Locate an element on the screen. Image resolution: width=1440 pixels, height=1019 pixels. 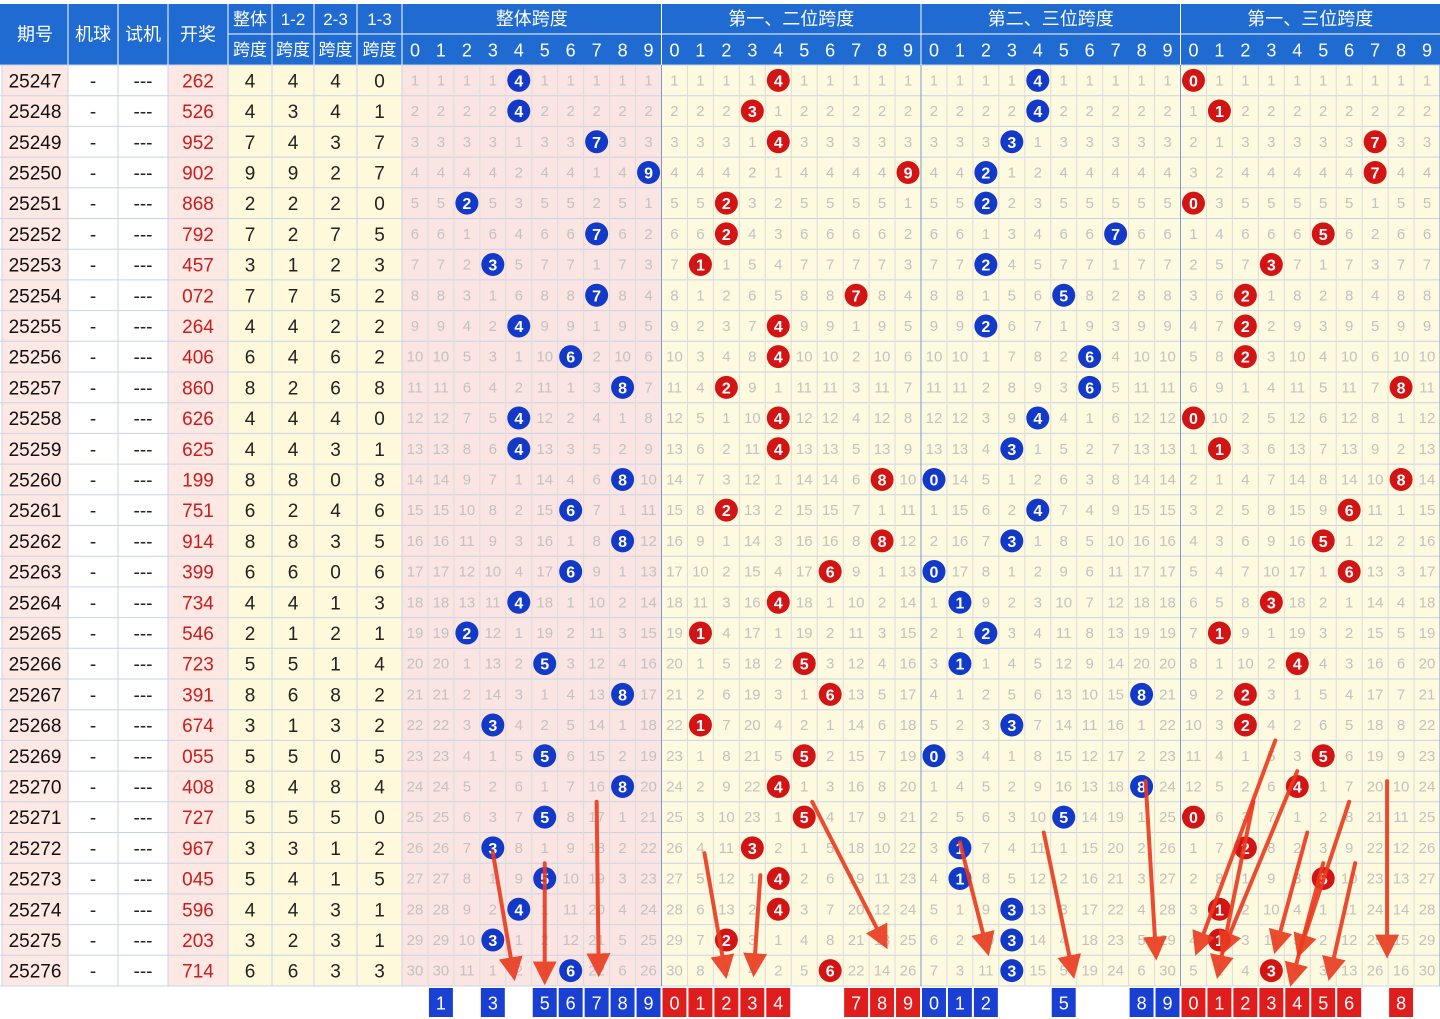
span-value: 3 is located at coordinates (250, 849).